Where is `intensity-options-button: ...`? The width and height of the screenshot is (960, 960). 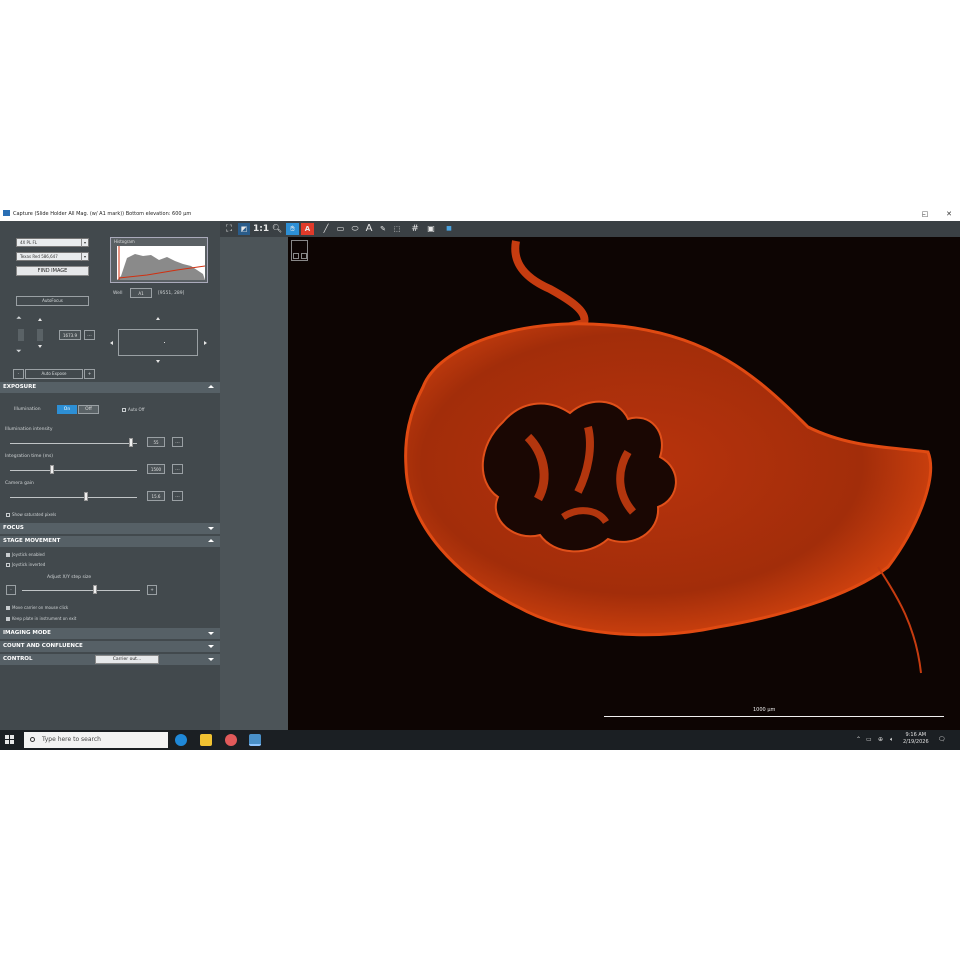 intensity-options-button: ... is located at coordinates (177, 442).